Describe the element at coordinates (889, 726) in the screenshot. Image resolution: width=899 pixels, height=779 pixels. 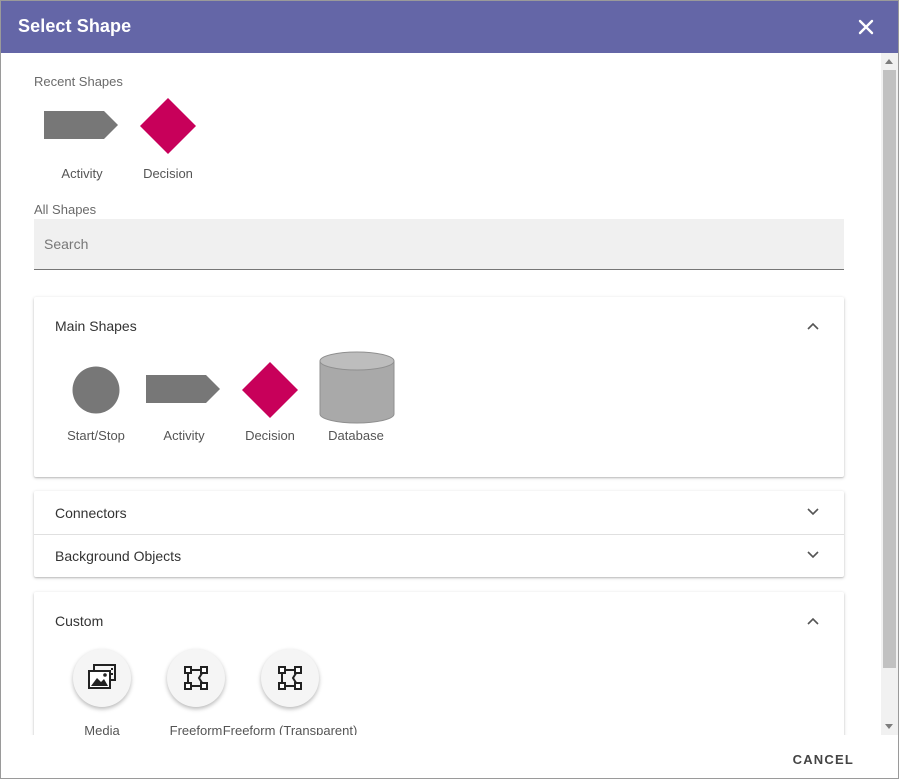
I see `scroll-down-arrow-icon` at that location.